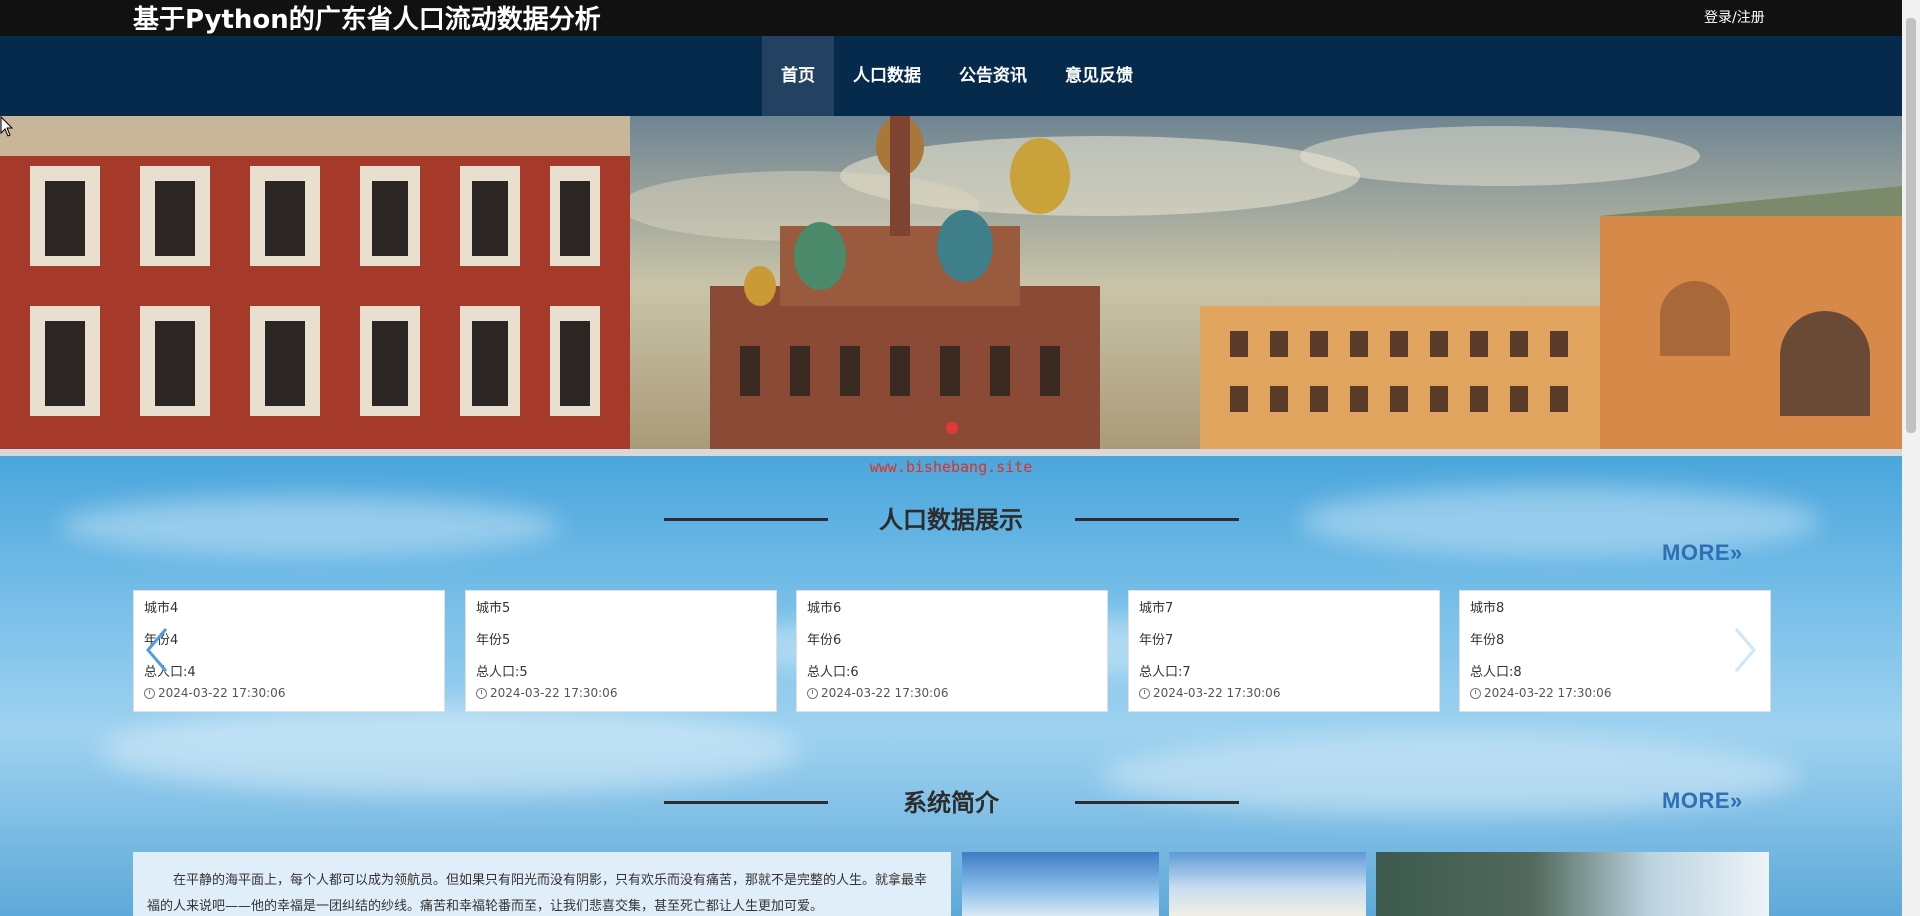  Describe the element at coordinates (1615, 651) in the screenshot. I see `population-card: 城市8 年份8 总人口:8 2024-03-22 17:30:06` at that location.